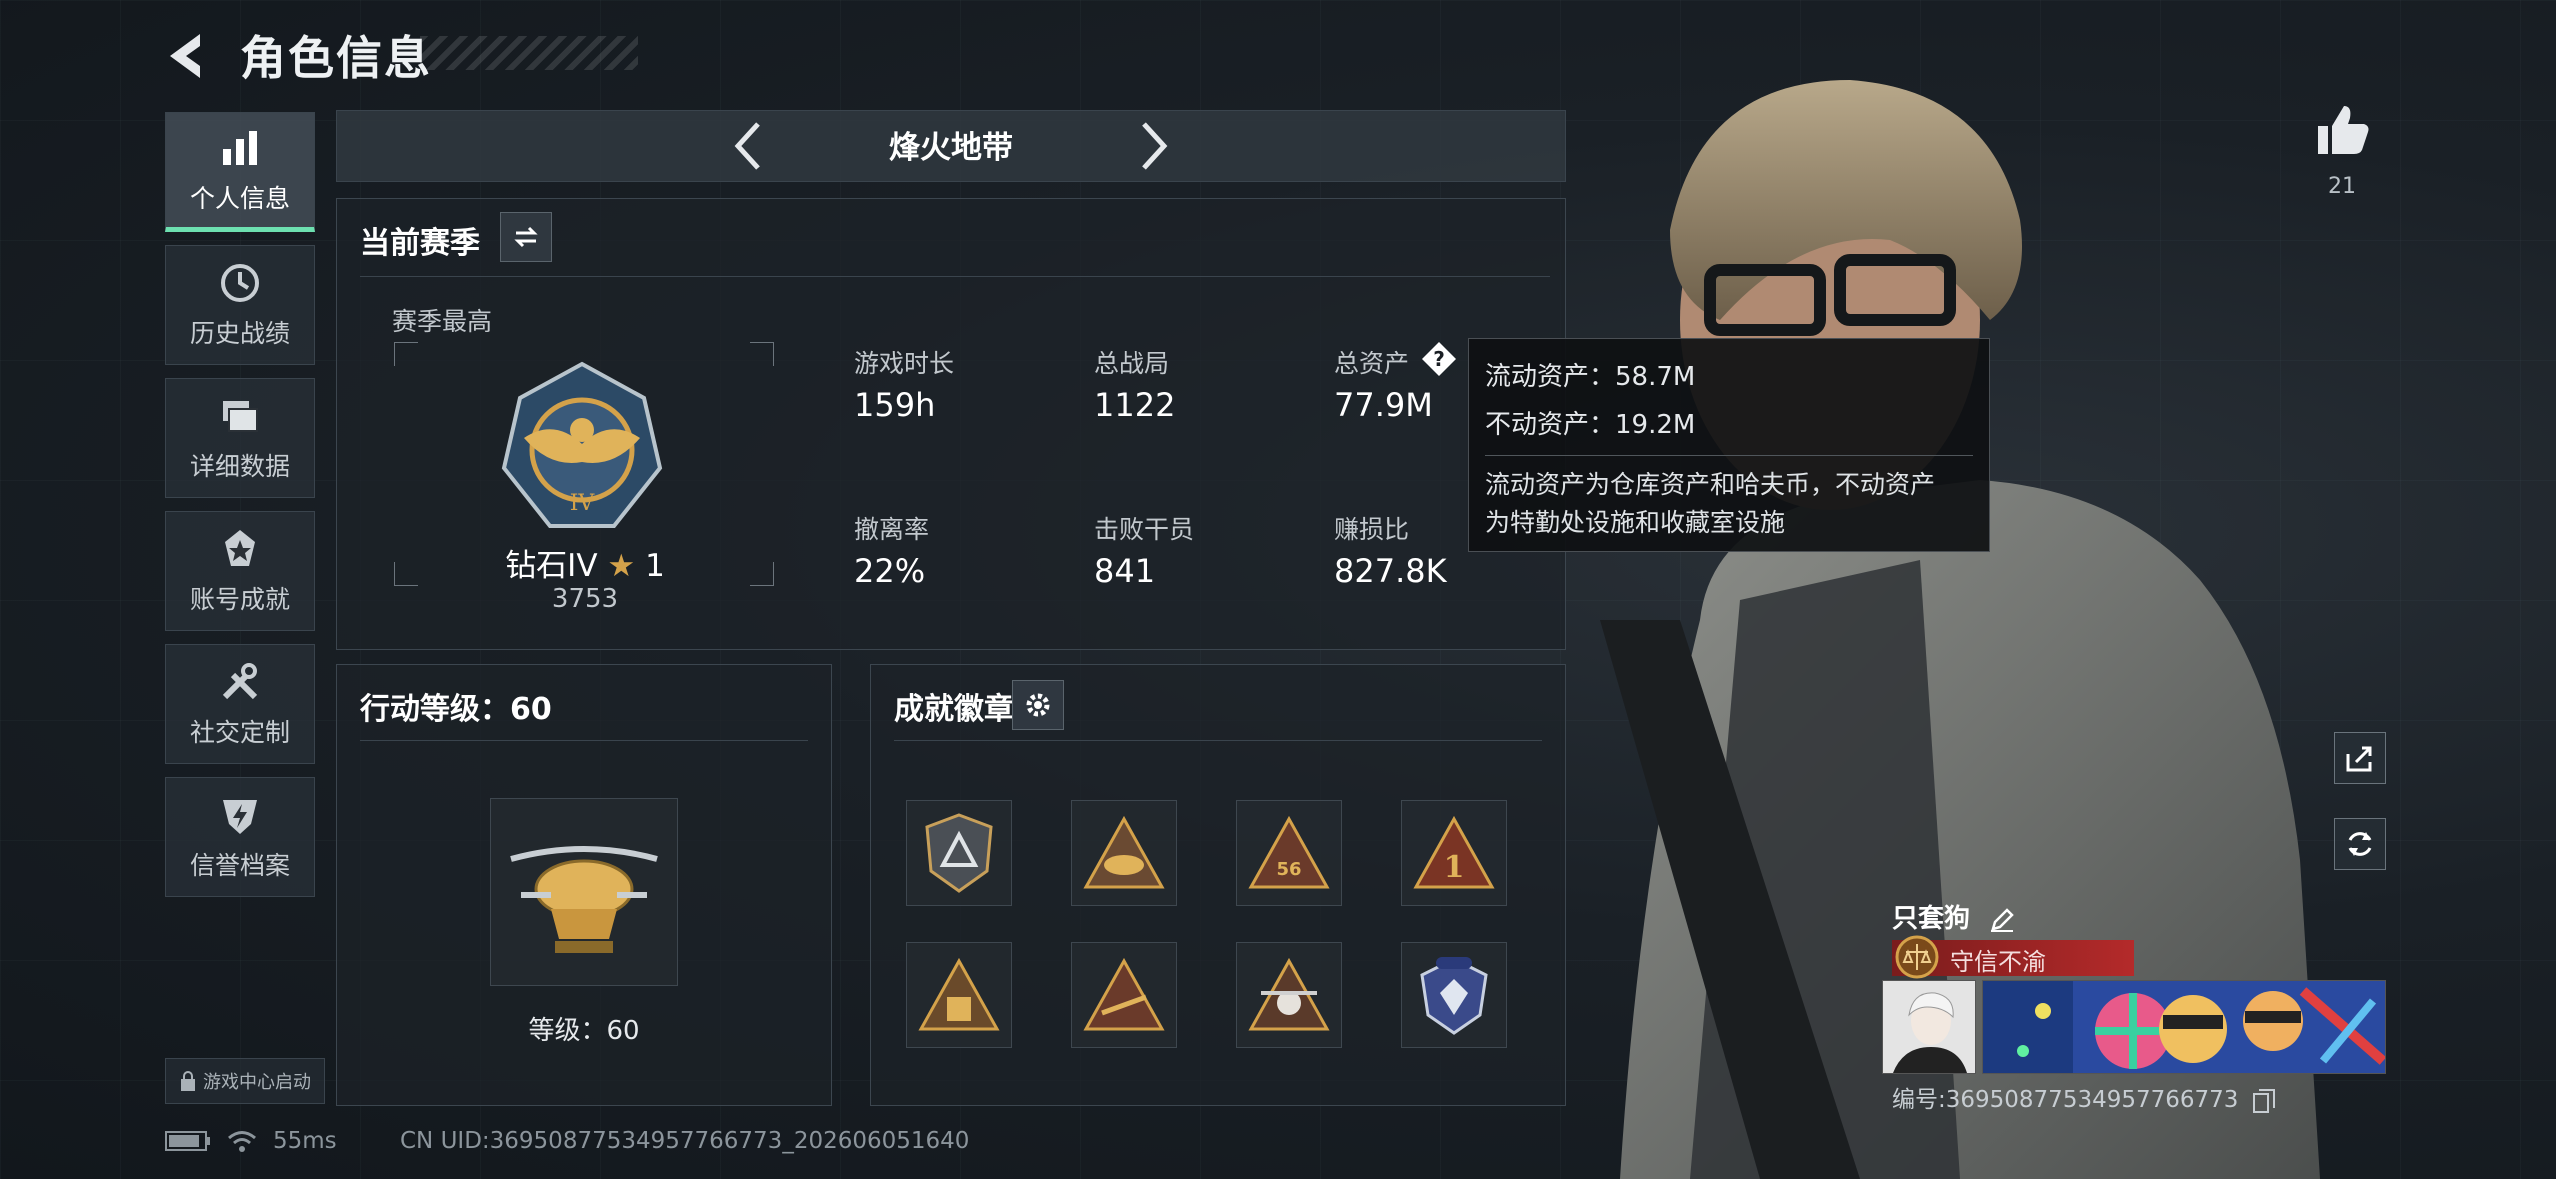 This screenshot has height=1179, width=2556. I want to click on game-center-button: 游戏中心启动, so click(245, 1081).